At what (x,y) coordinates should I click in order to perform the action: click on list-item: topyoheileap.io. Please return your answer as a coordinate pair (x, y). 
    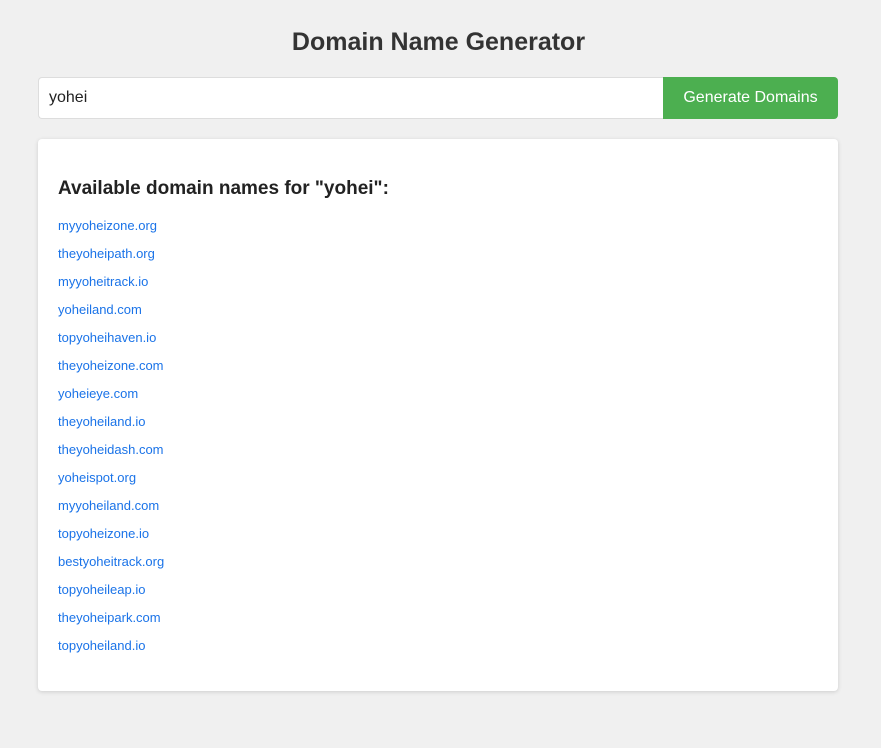
    Looking at the image, I should click on (438, 593).